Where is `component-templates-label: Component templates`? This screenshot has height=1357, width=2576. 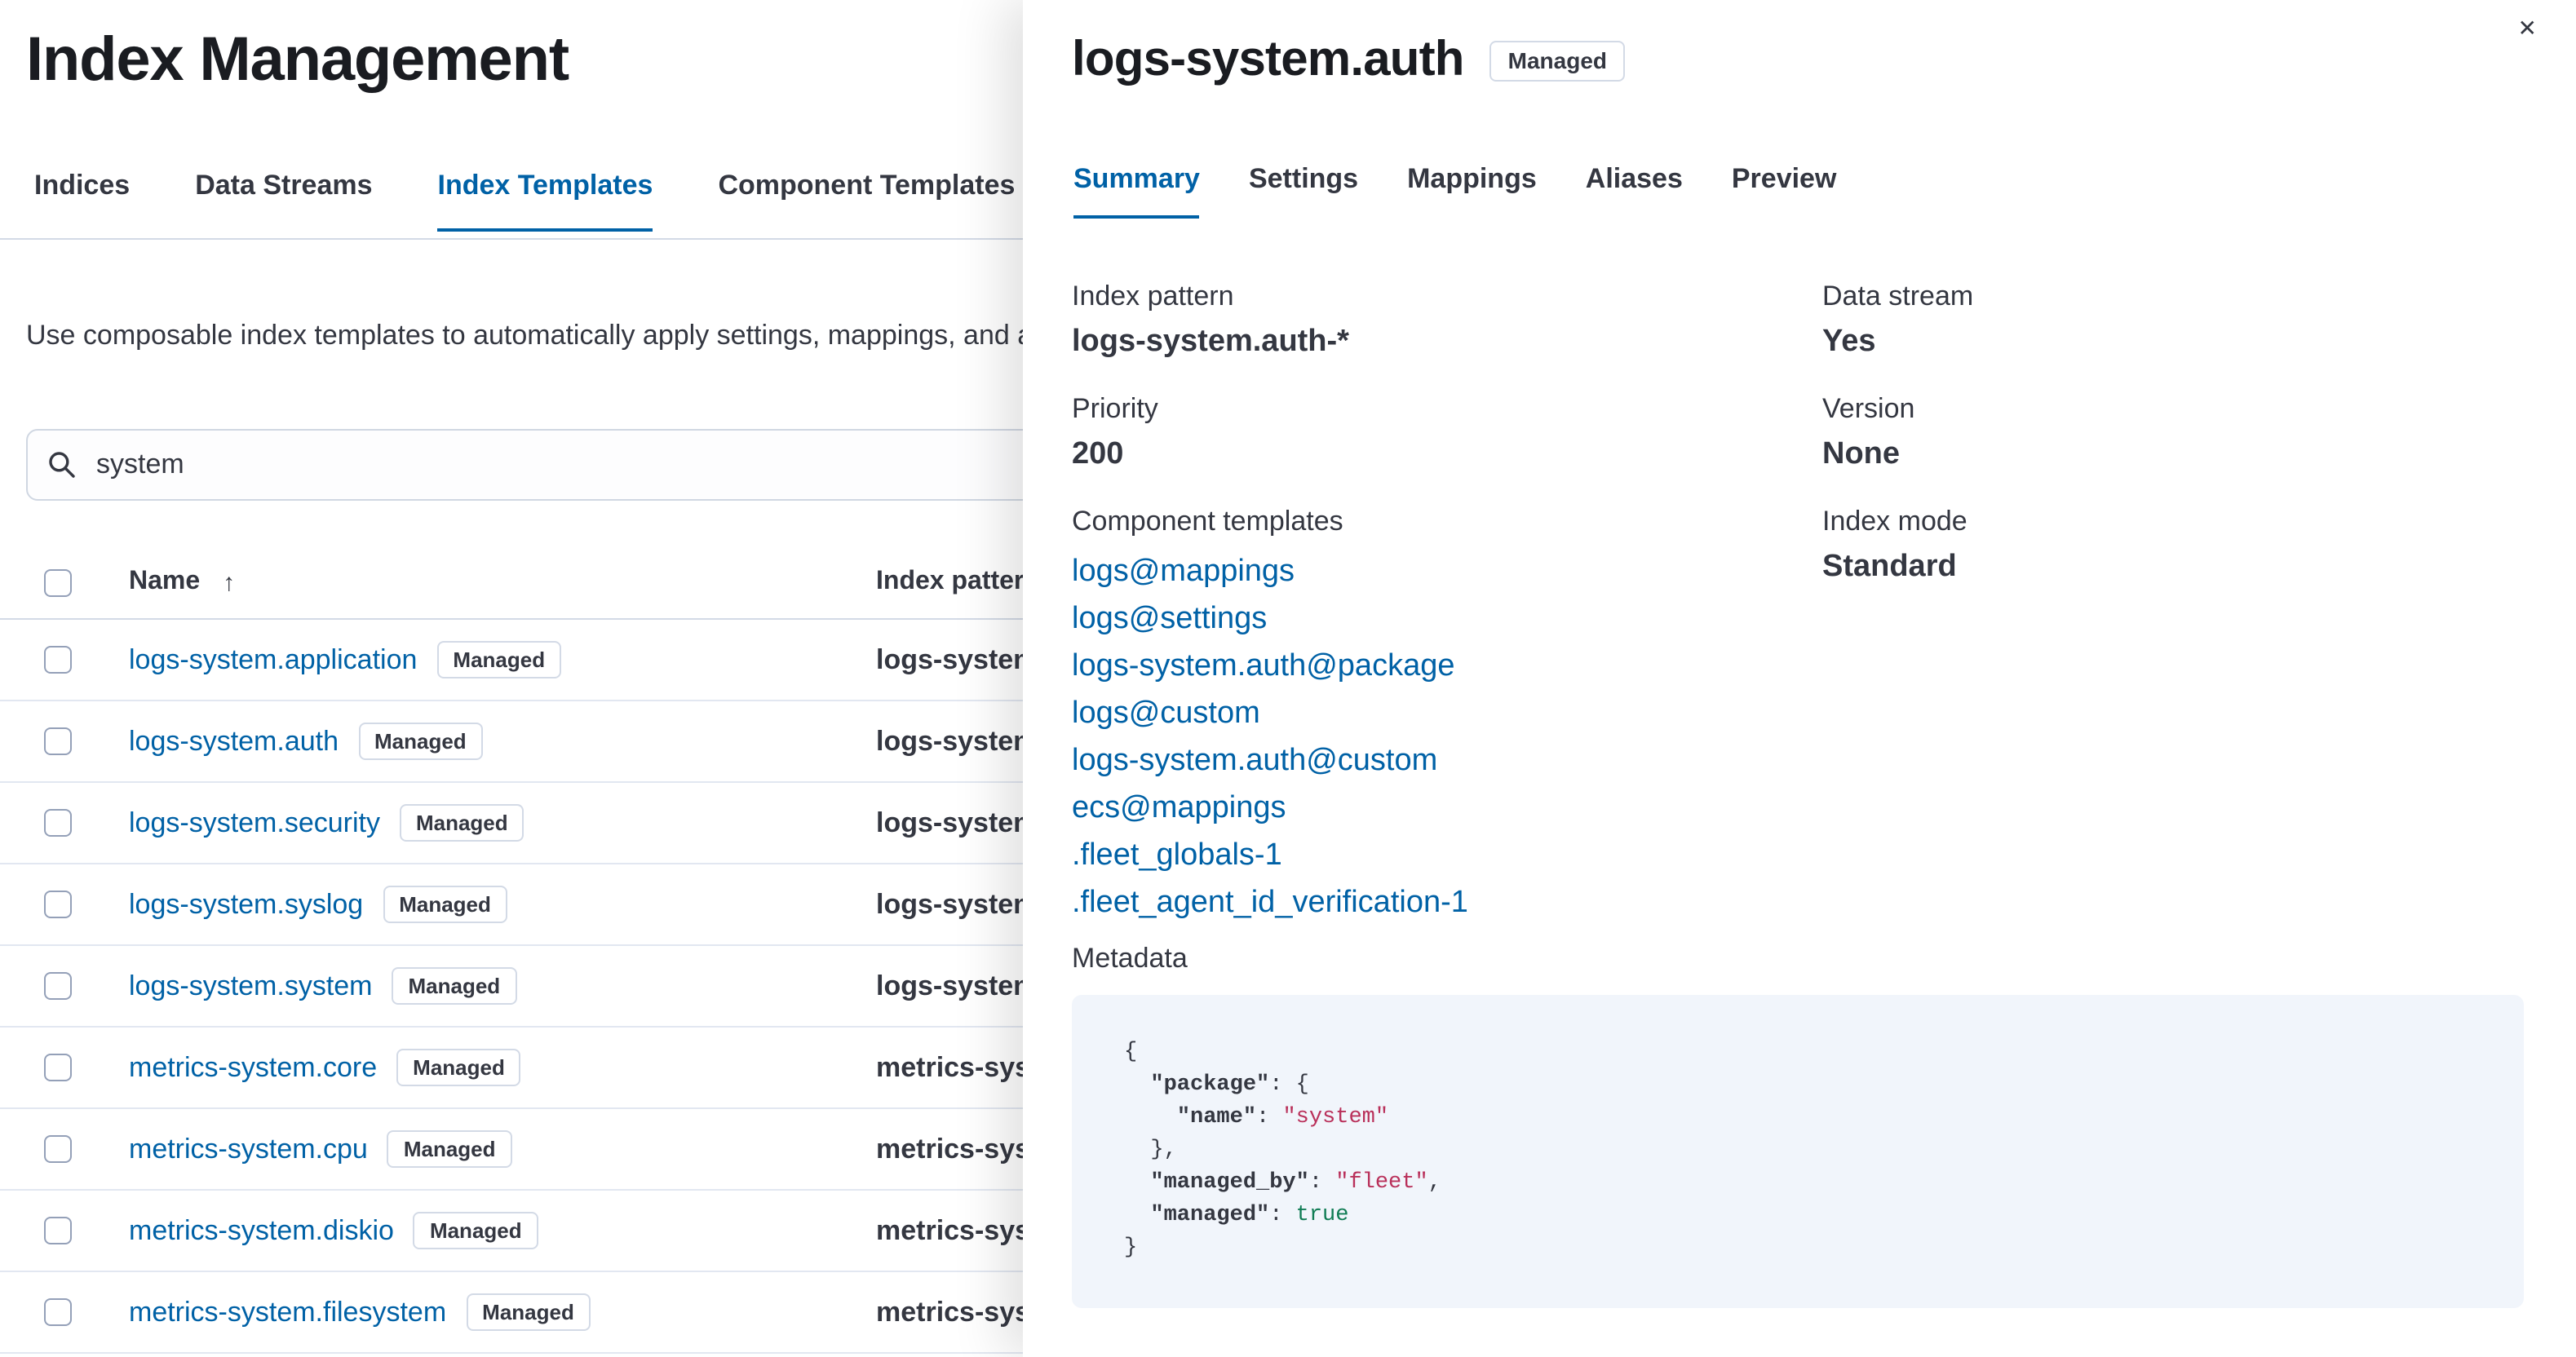 component-templates-label: Component templates is located at coordinates (1207, 521).